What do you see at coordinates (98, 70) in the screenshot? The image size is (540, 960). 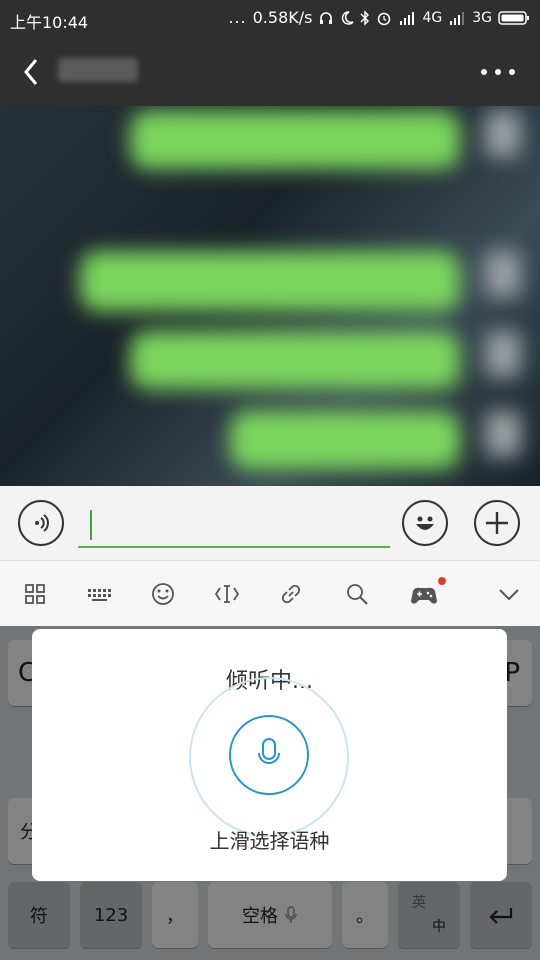 I see `contact-name-redacted` at bounding box center [98, 70].